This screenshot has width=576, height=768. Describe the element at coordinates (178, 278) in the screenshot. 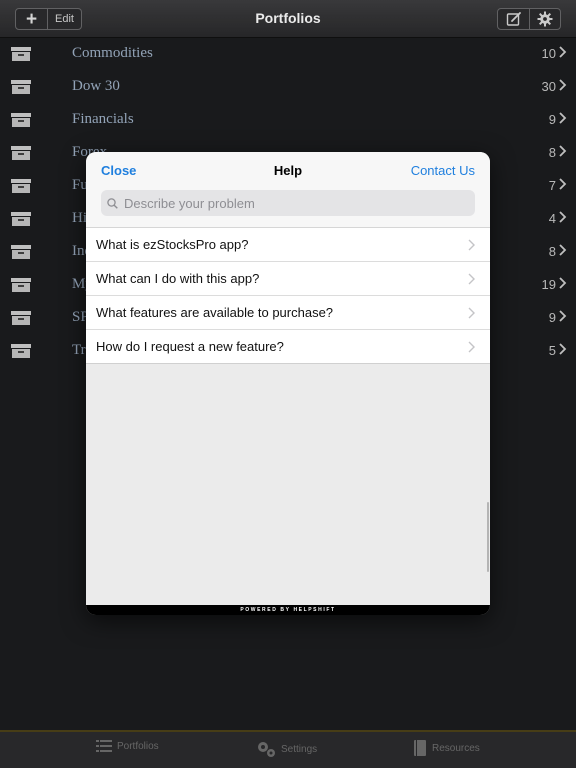

I see `faq-label: What can I do with this app?` at that location.